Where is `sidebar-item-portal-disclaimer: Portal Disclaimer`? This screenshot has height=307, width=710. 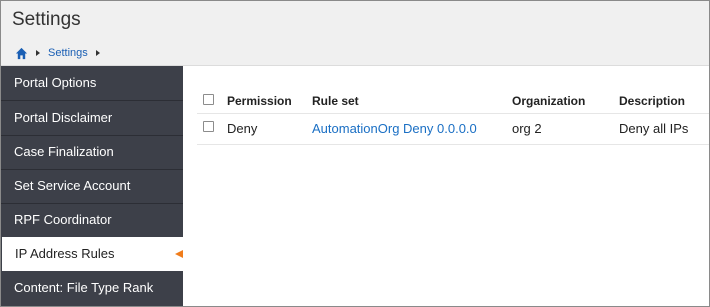
sidebar-item-portal-disclaimer: Portal Disclaimer is located at coordinates (92, 118).